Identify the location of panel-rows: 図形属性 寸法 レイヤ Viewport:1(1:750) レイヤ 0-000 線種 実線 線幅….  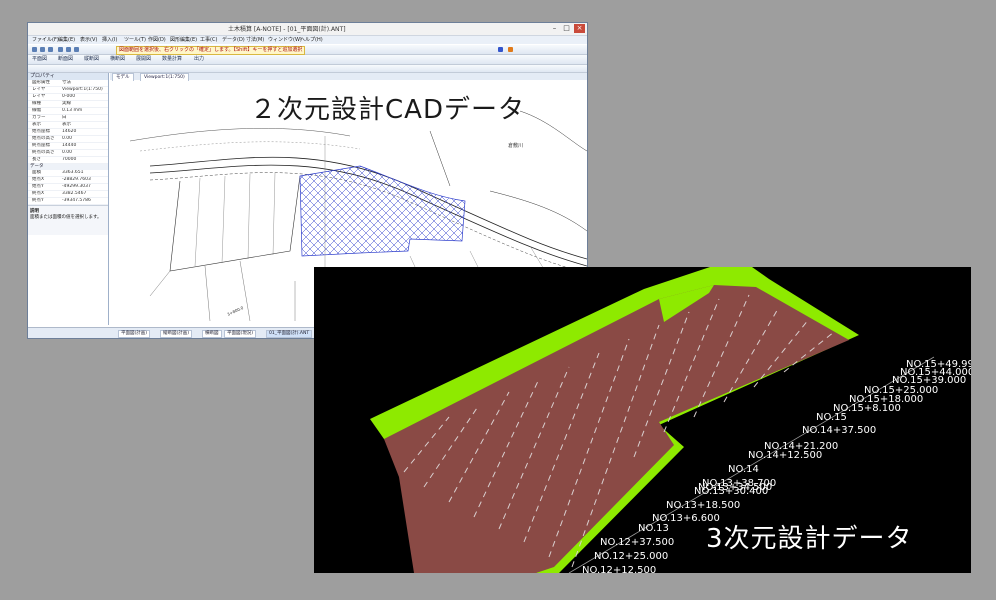
(68, 122).